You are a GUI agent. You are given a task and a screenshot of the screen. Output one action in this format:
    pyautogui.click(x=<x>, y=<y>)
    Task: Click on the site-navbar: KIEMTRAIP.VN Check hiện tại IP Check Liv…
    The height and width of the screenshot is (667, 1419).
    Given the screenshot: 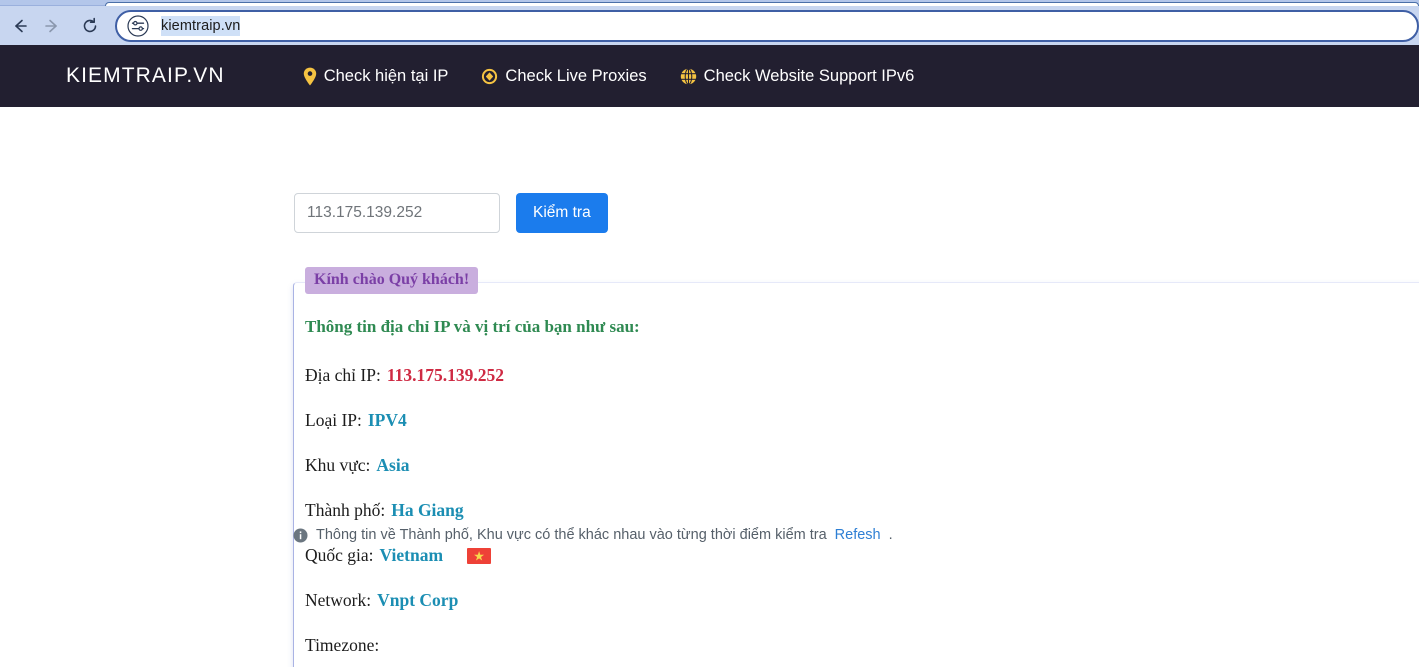 What is the action you would take?
    pyautogui.click(x=709, y=76)
    